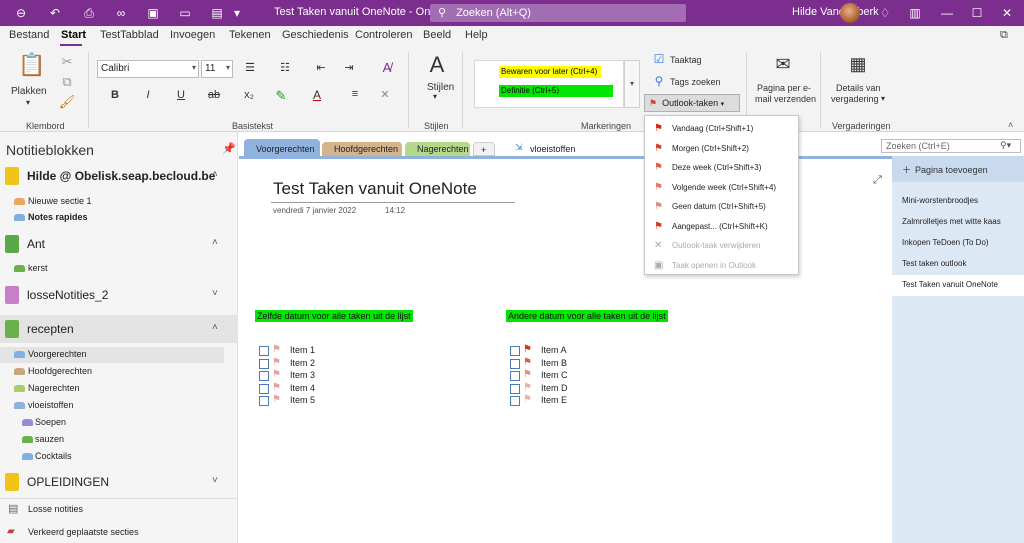  What do you see at coordinates (722, 187) in the screenshot?
I see `menu-item-4: ⚑ Volgende week (Ctrl+Shift+4)` at bounding box center [722, 187].